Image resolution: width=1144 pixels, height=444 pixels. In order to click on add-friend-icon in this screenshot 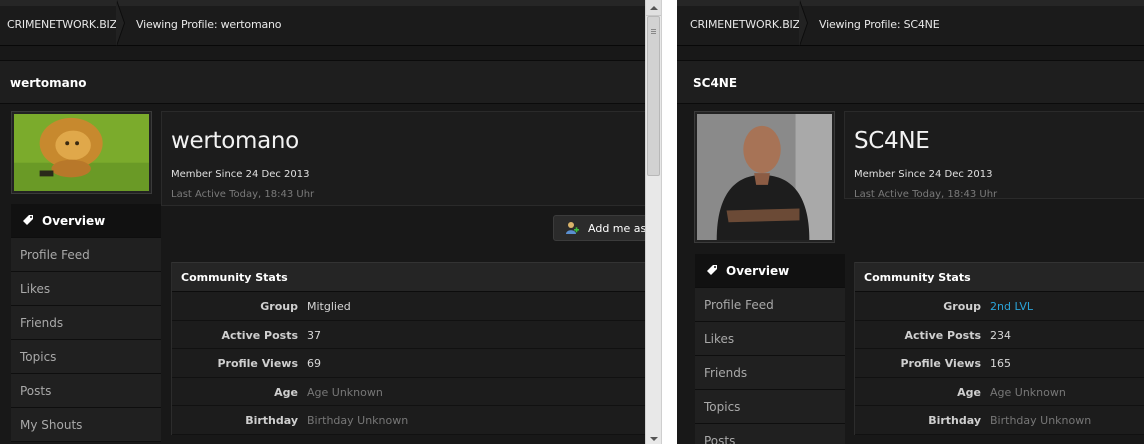, I will do `click(572, 228)`.